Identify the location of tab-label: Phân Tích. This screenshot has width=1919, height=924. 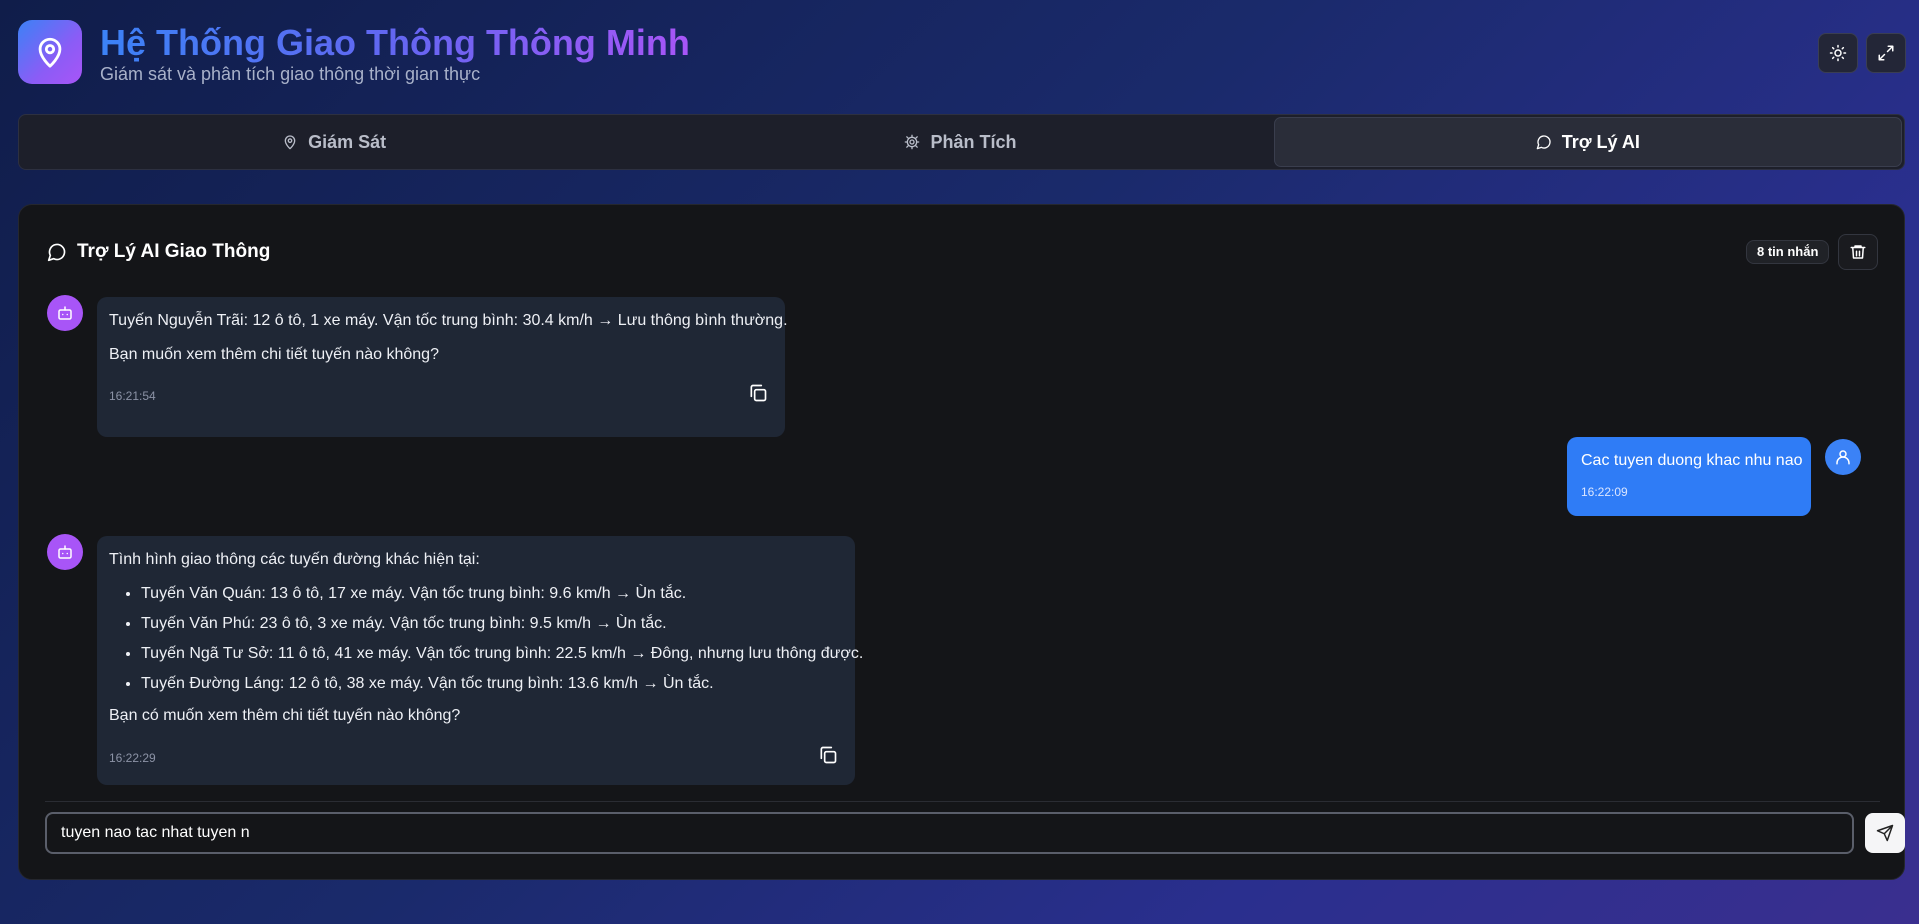
(973, 141).